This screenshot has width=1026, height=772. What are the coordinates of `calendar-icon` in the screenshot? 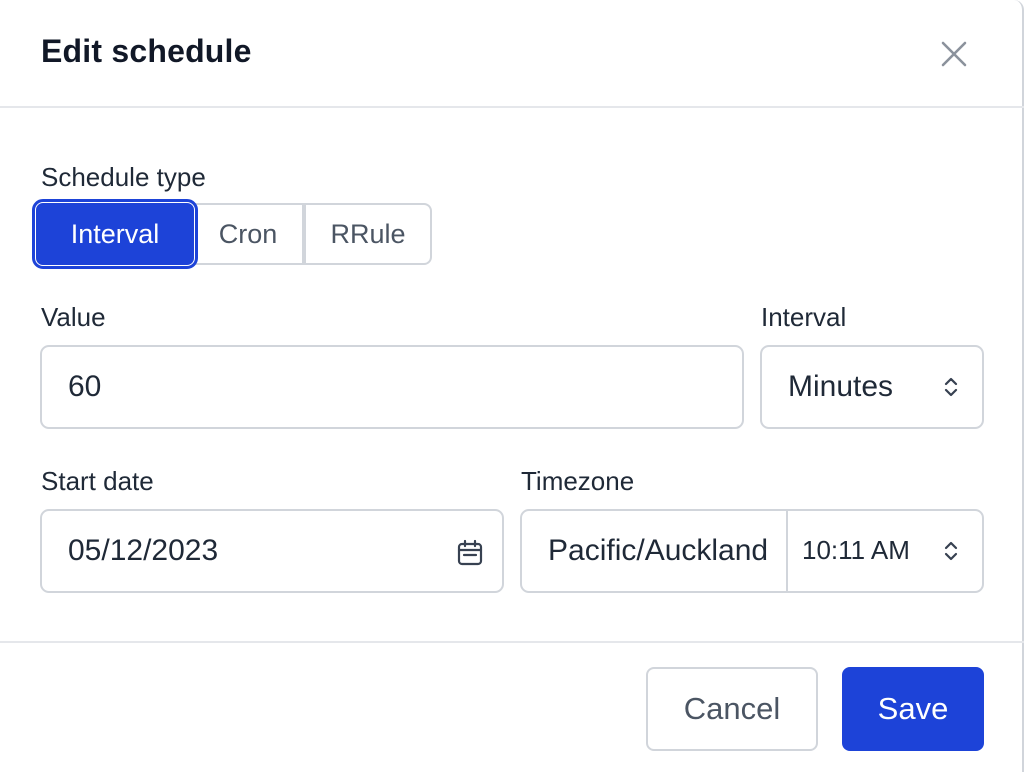 It's located at (470, 553).